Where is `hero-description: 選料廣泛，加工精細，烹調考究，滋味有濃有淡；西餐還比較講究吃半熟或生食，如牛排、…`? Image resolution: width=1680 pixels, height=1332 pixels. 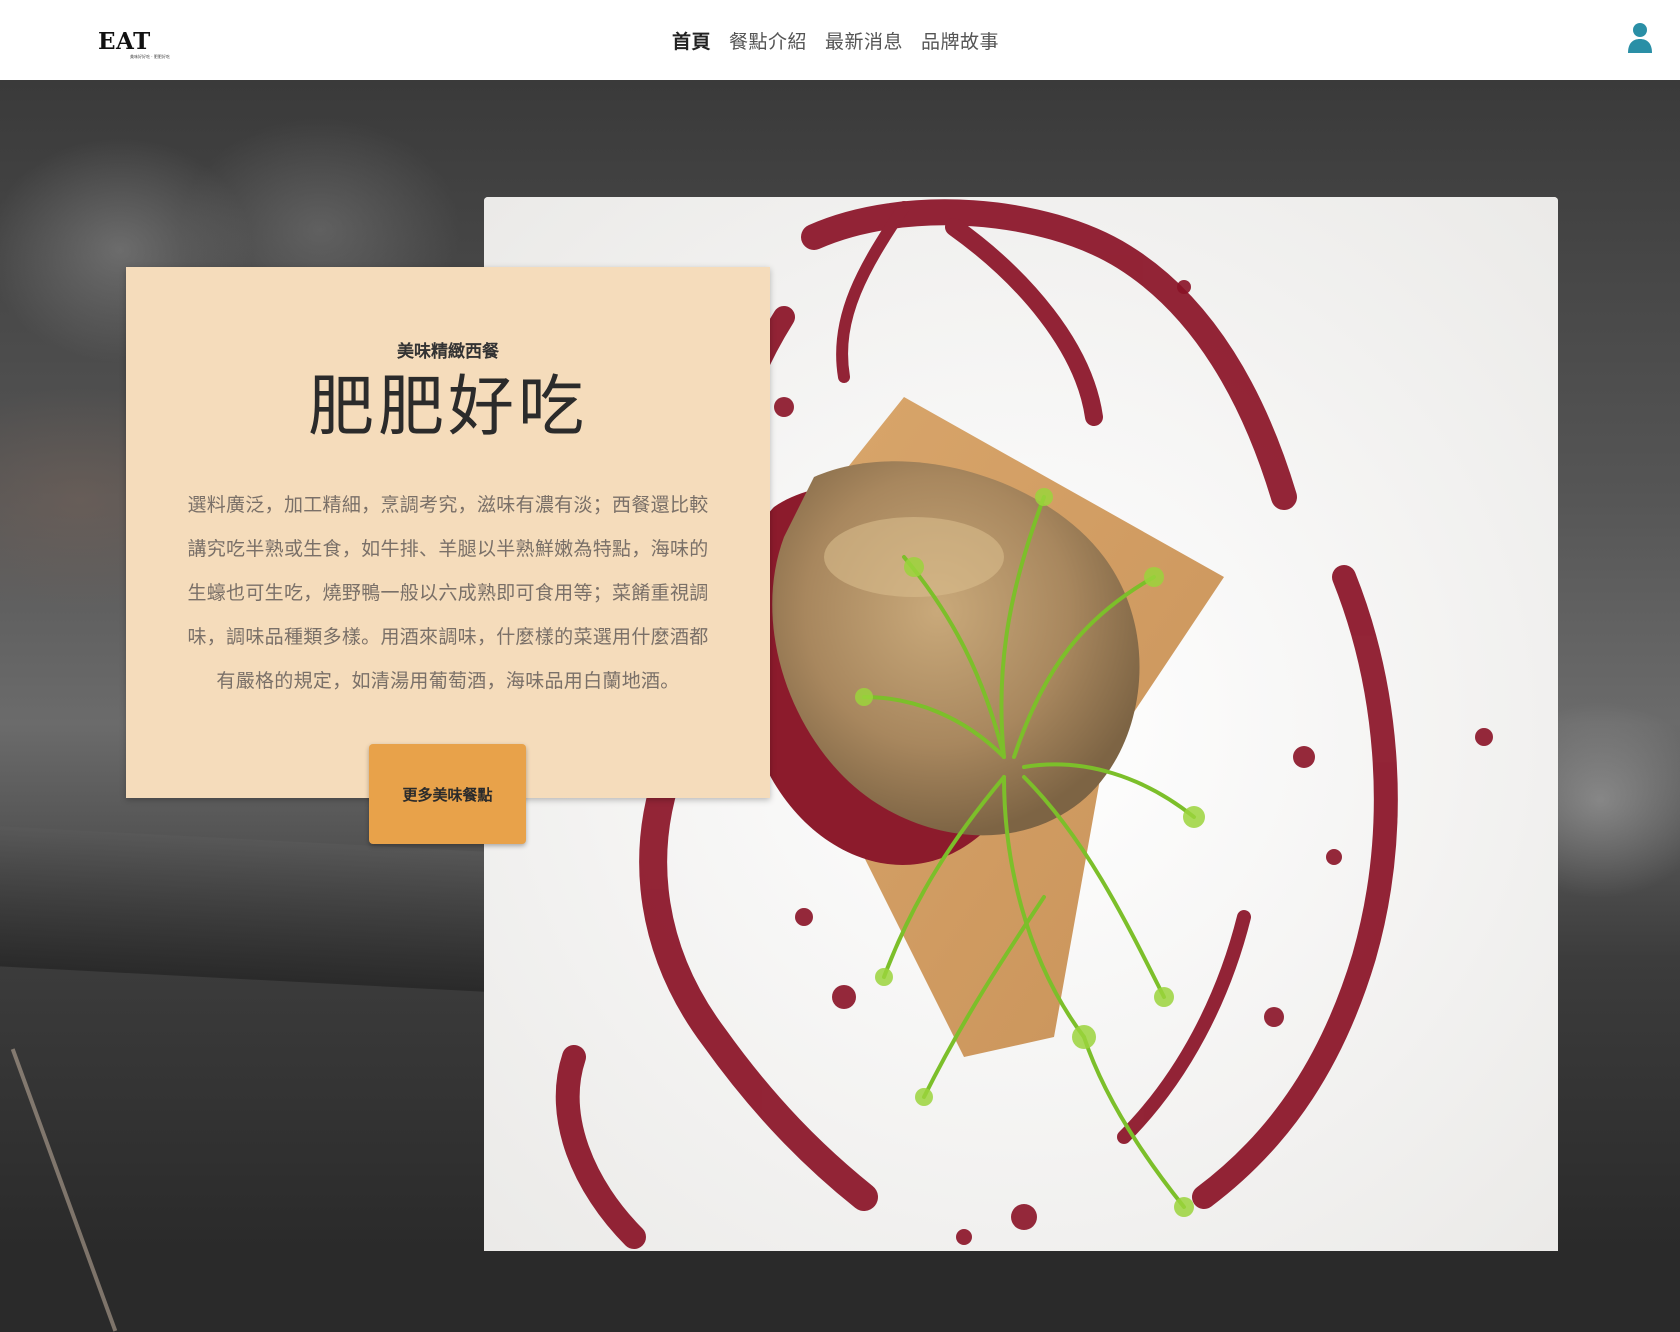
hero-description: 選料廣泛，加工精細，烹調考究，滋味有濃有淡；西餐還比較講究吃半熟或生食，如牛排、… is located at coordinates (448, 593).